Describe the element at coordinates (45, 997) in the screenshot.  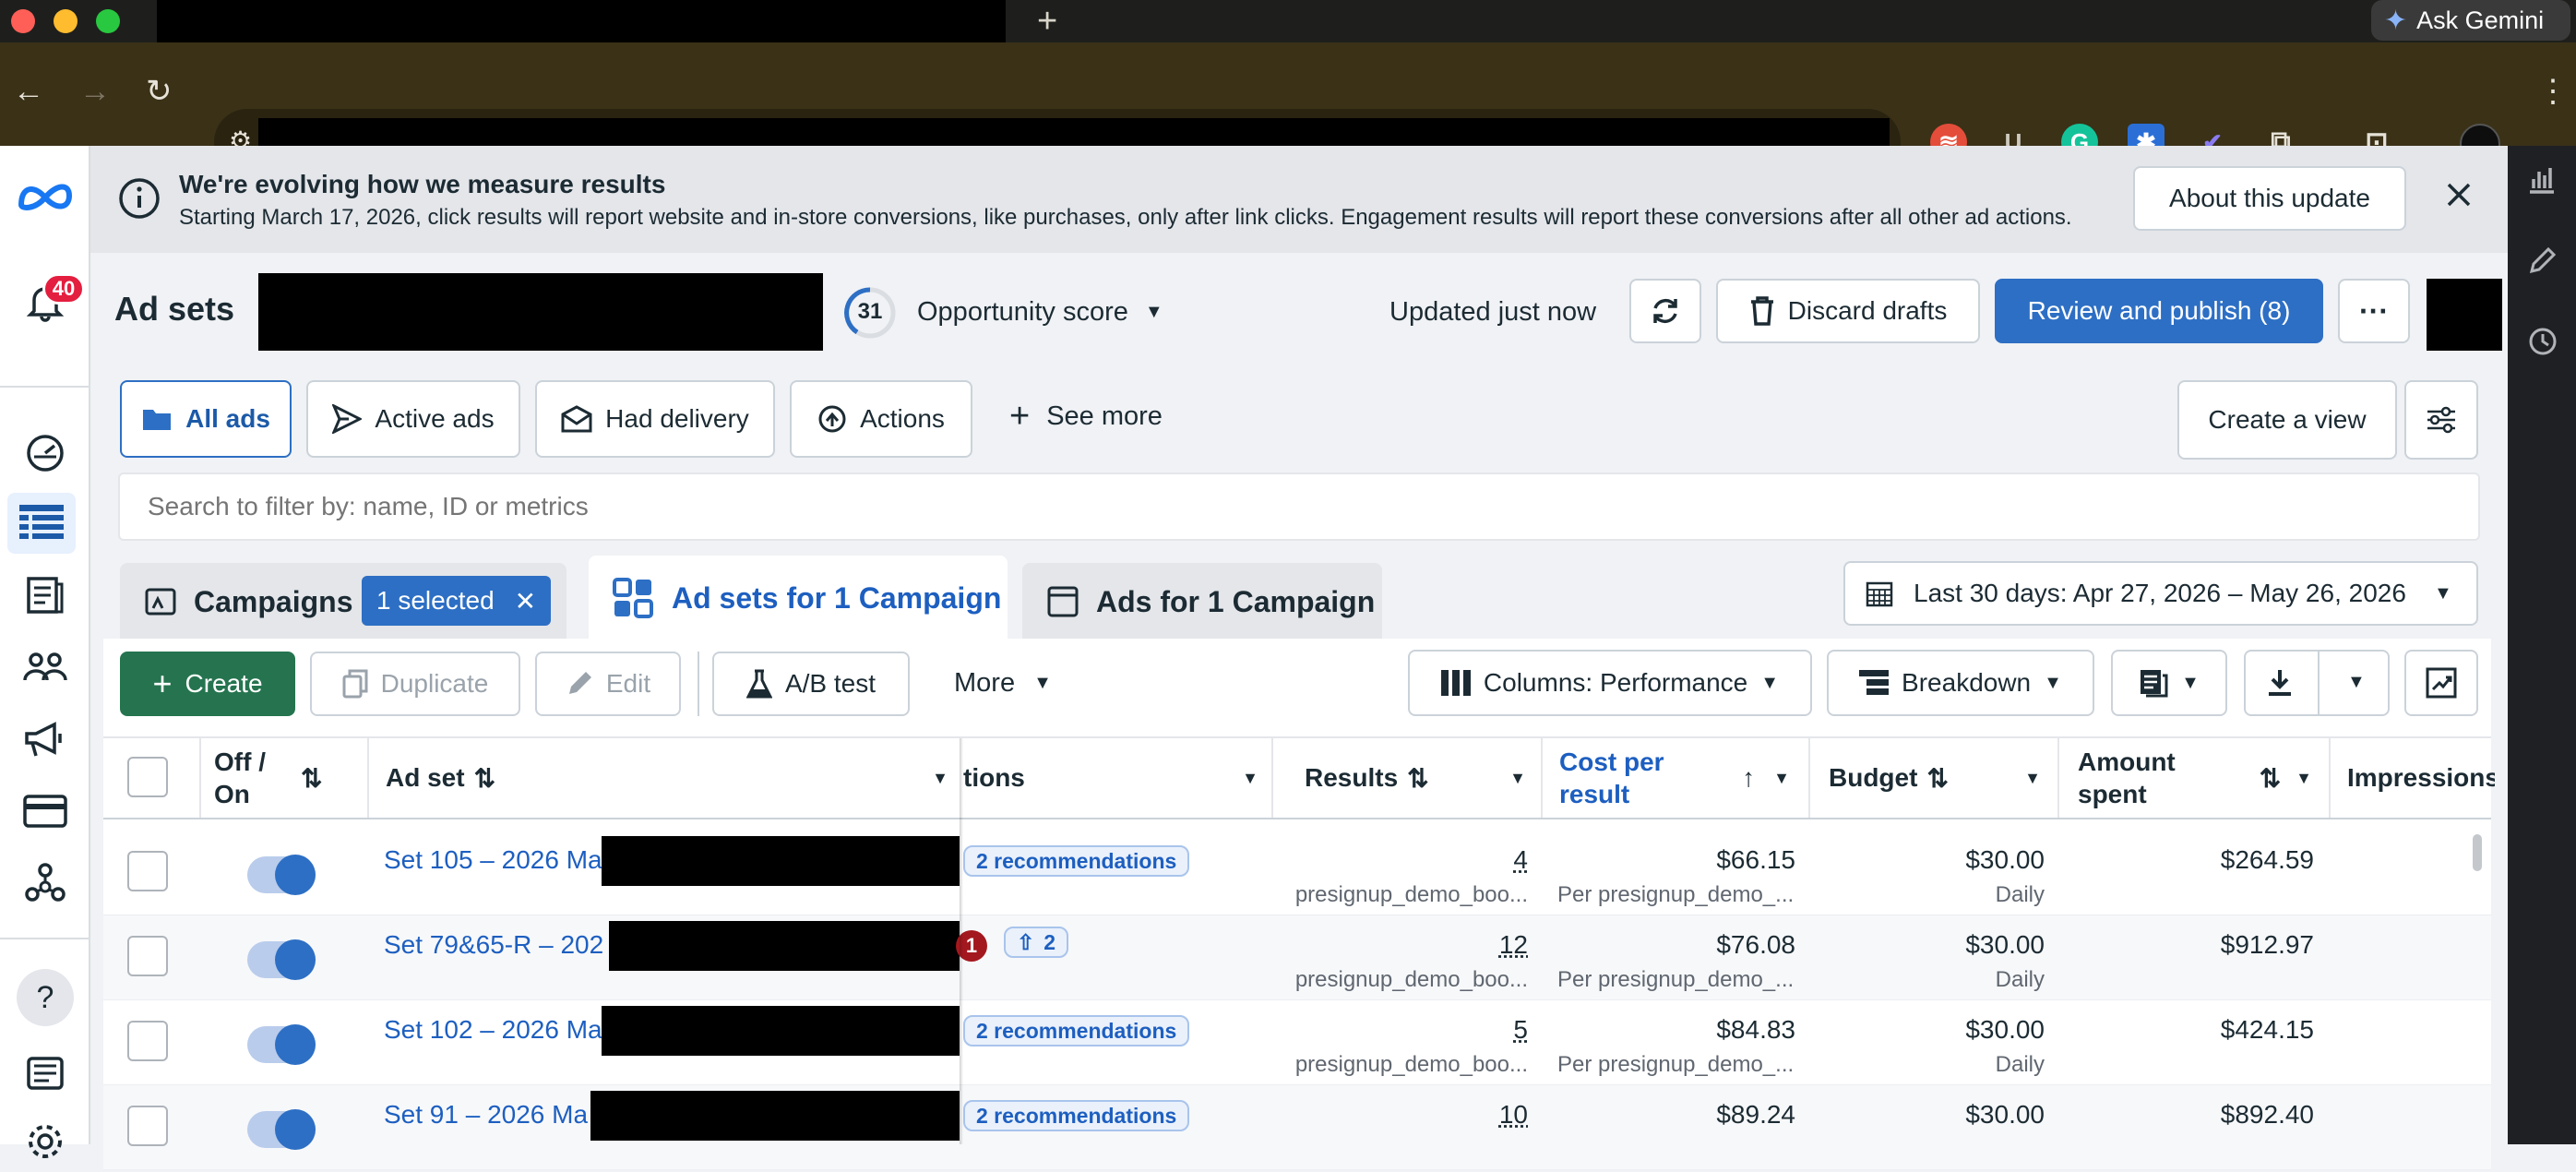
I see `help-icon: ?` at that location.